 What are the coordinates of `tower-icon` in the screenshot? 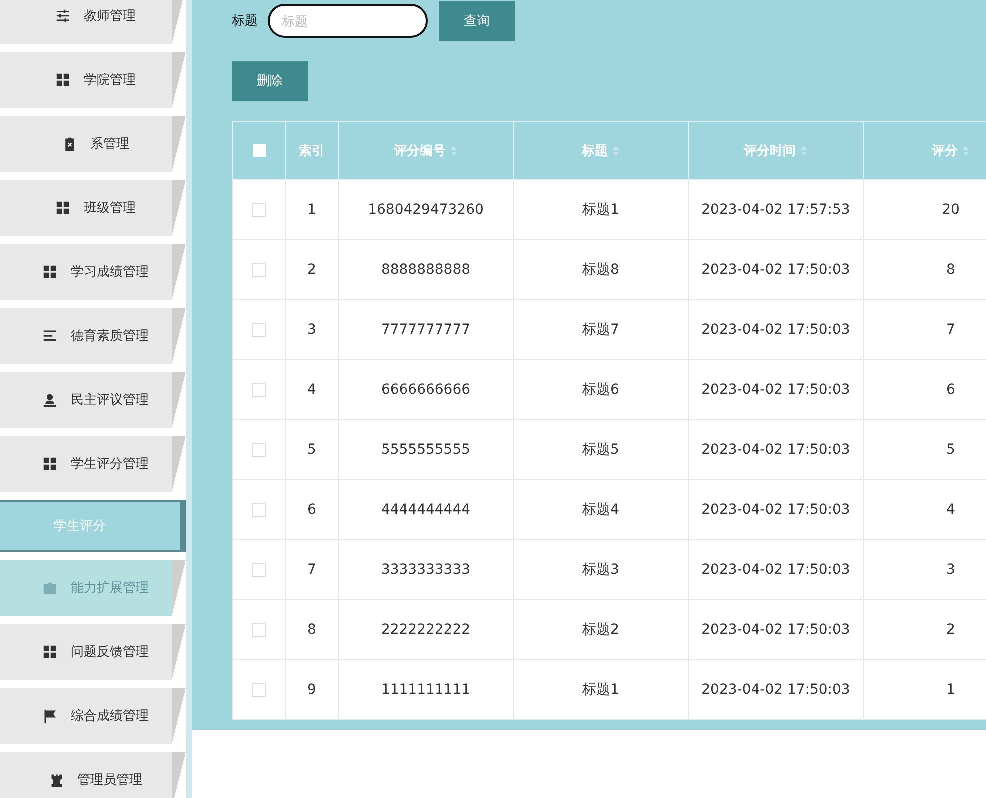 It's located at (57, 780).